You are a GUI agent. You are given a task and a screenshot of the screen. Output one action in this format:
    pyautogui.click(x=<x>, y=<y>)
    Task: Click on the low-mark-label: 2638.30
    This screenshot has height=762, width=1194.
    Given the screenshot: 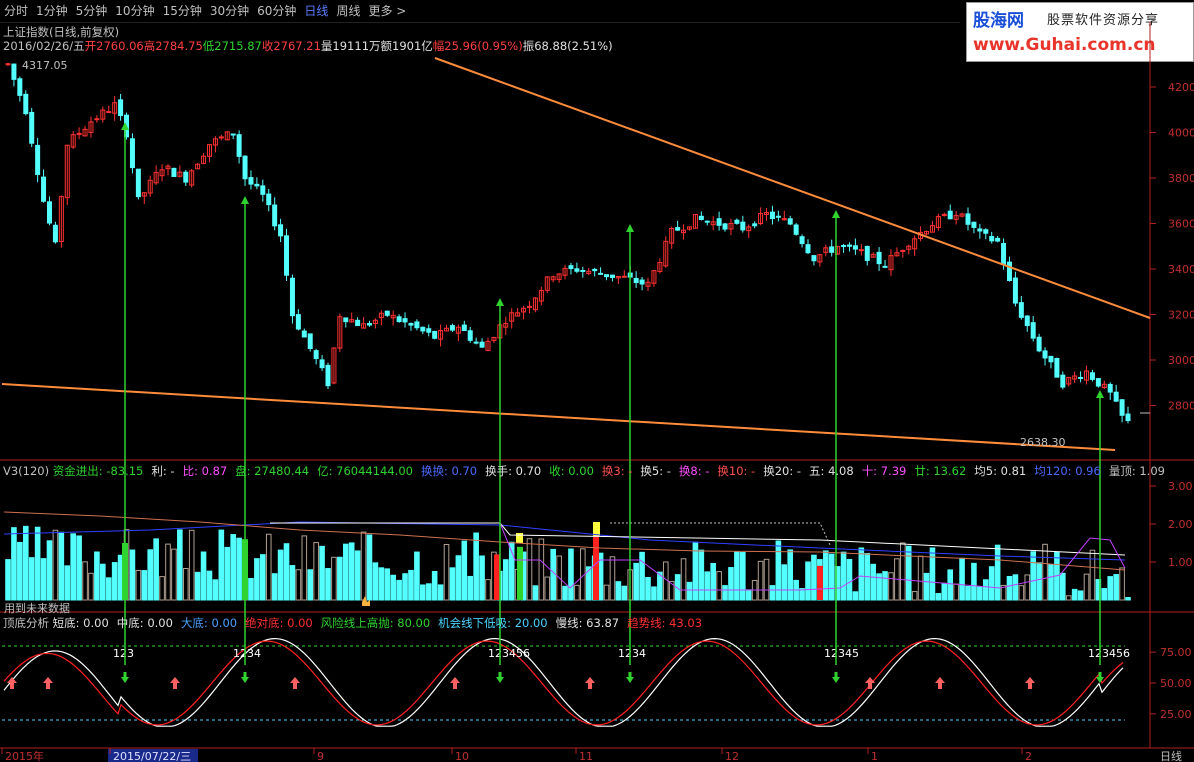 What is the action you would take?
    pyautogui.click(x=1043, y=442)
    